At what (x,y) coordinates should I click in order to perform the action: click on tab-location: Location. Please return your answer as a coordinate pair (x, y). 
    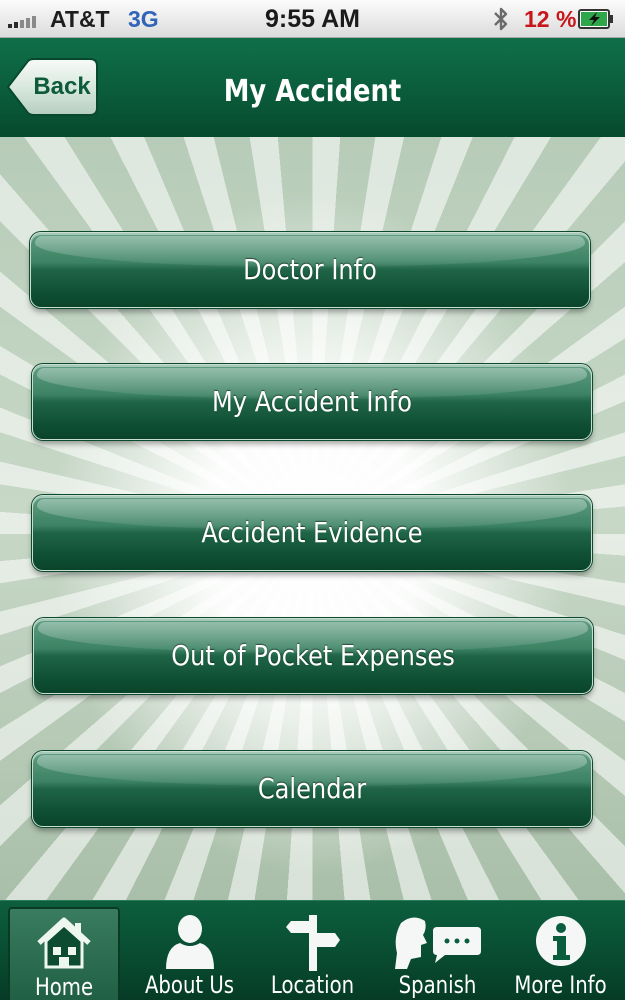
    Looking at the image, I should click on (312, 950).